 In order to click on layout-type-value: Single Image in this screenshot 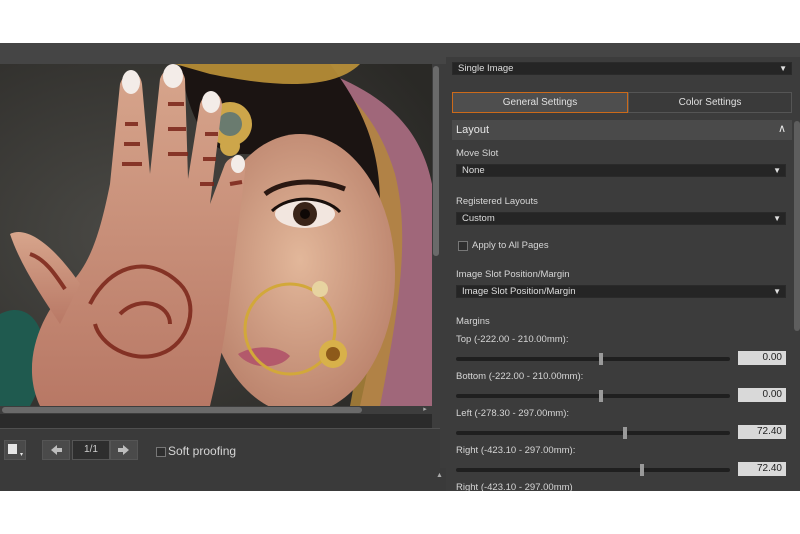, I will do `click(486, 68)`.